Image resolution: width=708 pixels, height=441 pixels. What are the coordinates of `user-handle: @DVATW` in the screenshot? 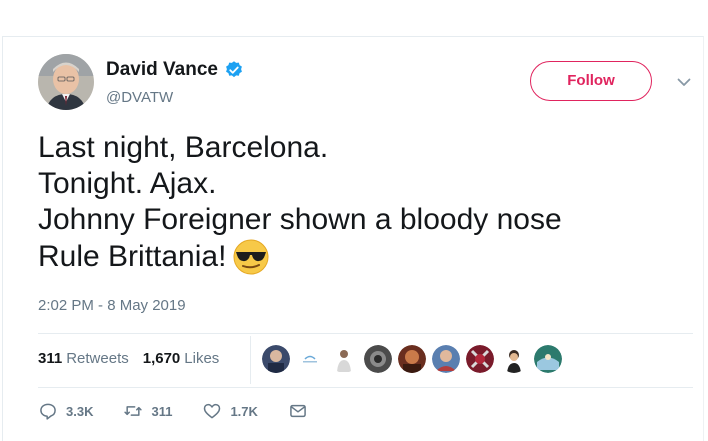 It's located at (139, 97).